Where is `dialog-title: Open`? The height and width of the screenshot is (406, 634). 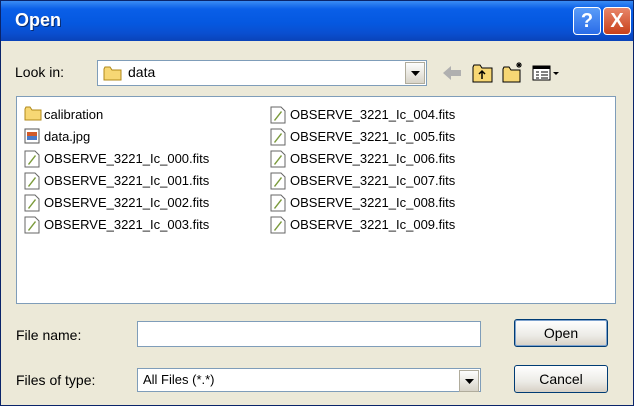
dialog-title: Open is located at coordinates (38, 20).